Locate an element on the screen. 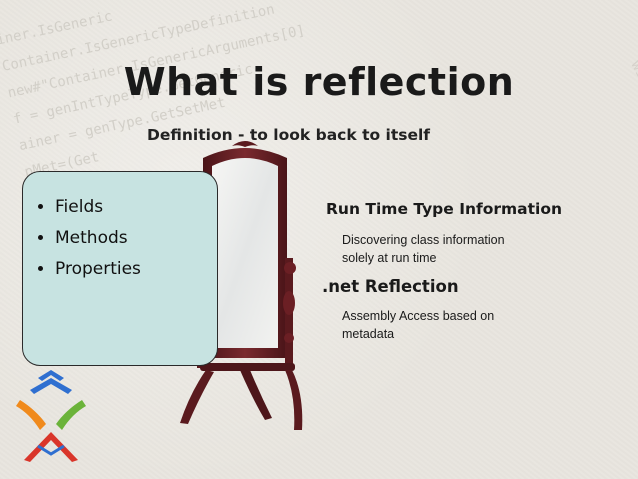 The height and width of the screenshot is (479, 638). properties-list-box: Fields Methods Properties is located at coordinates (120, 268).